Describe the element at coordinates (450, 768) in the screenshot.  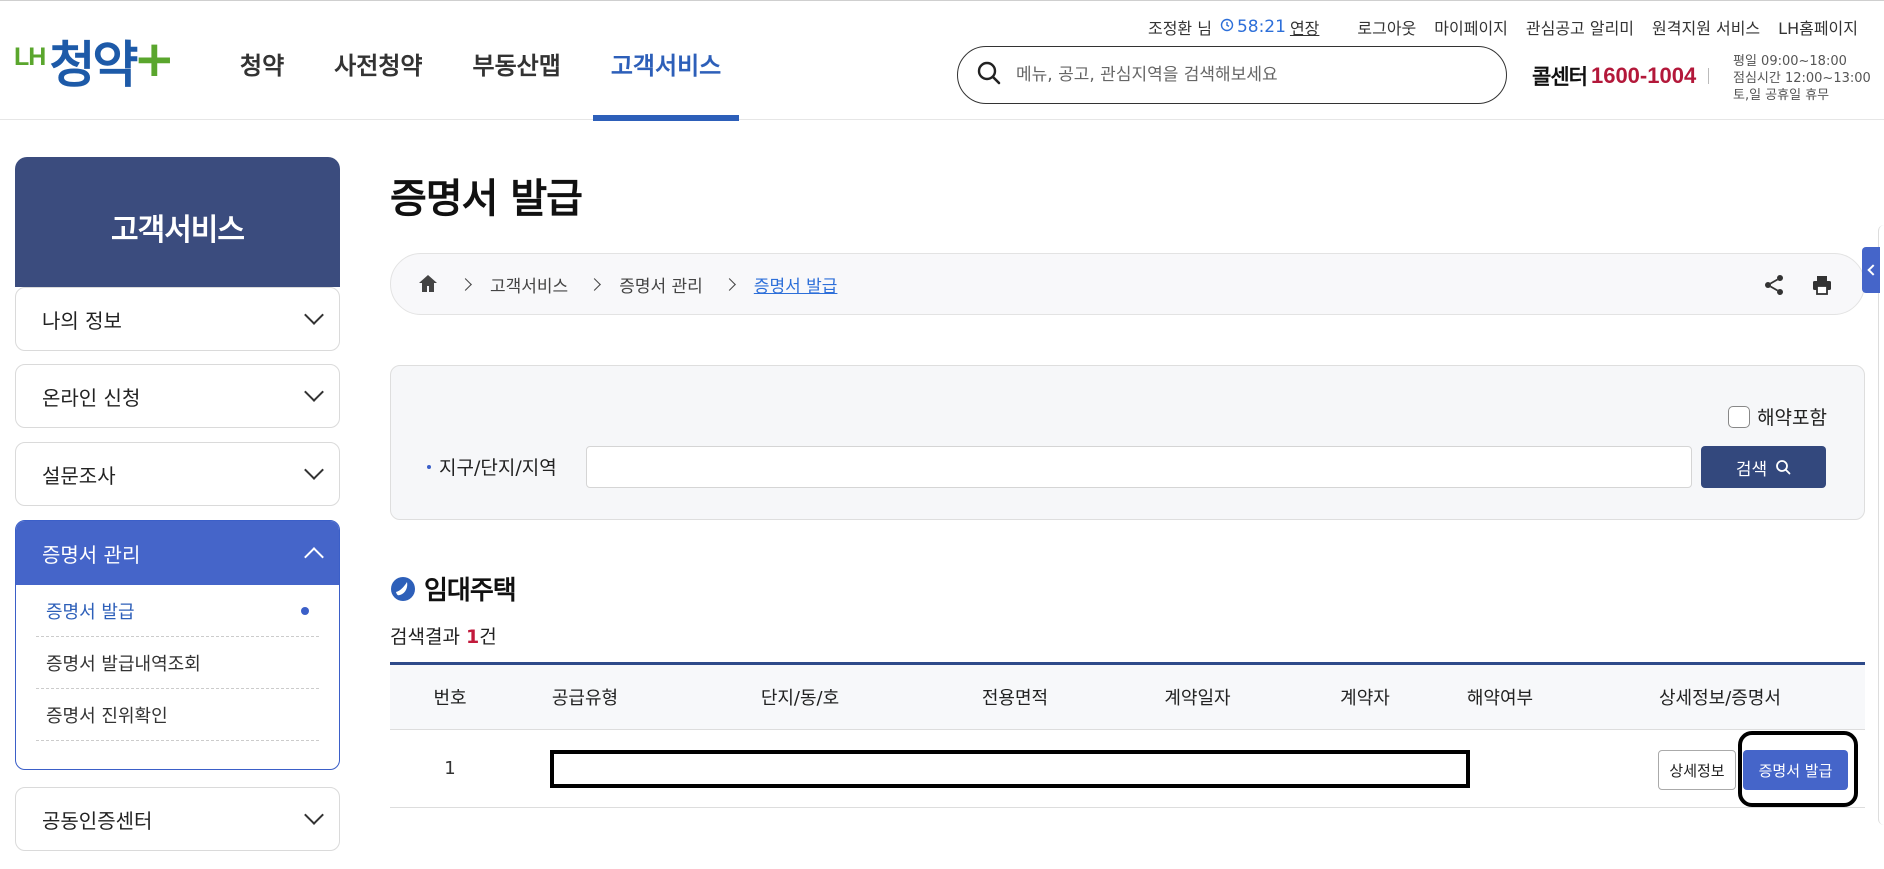
I see `cell-no: 1` at that location.